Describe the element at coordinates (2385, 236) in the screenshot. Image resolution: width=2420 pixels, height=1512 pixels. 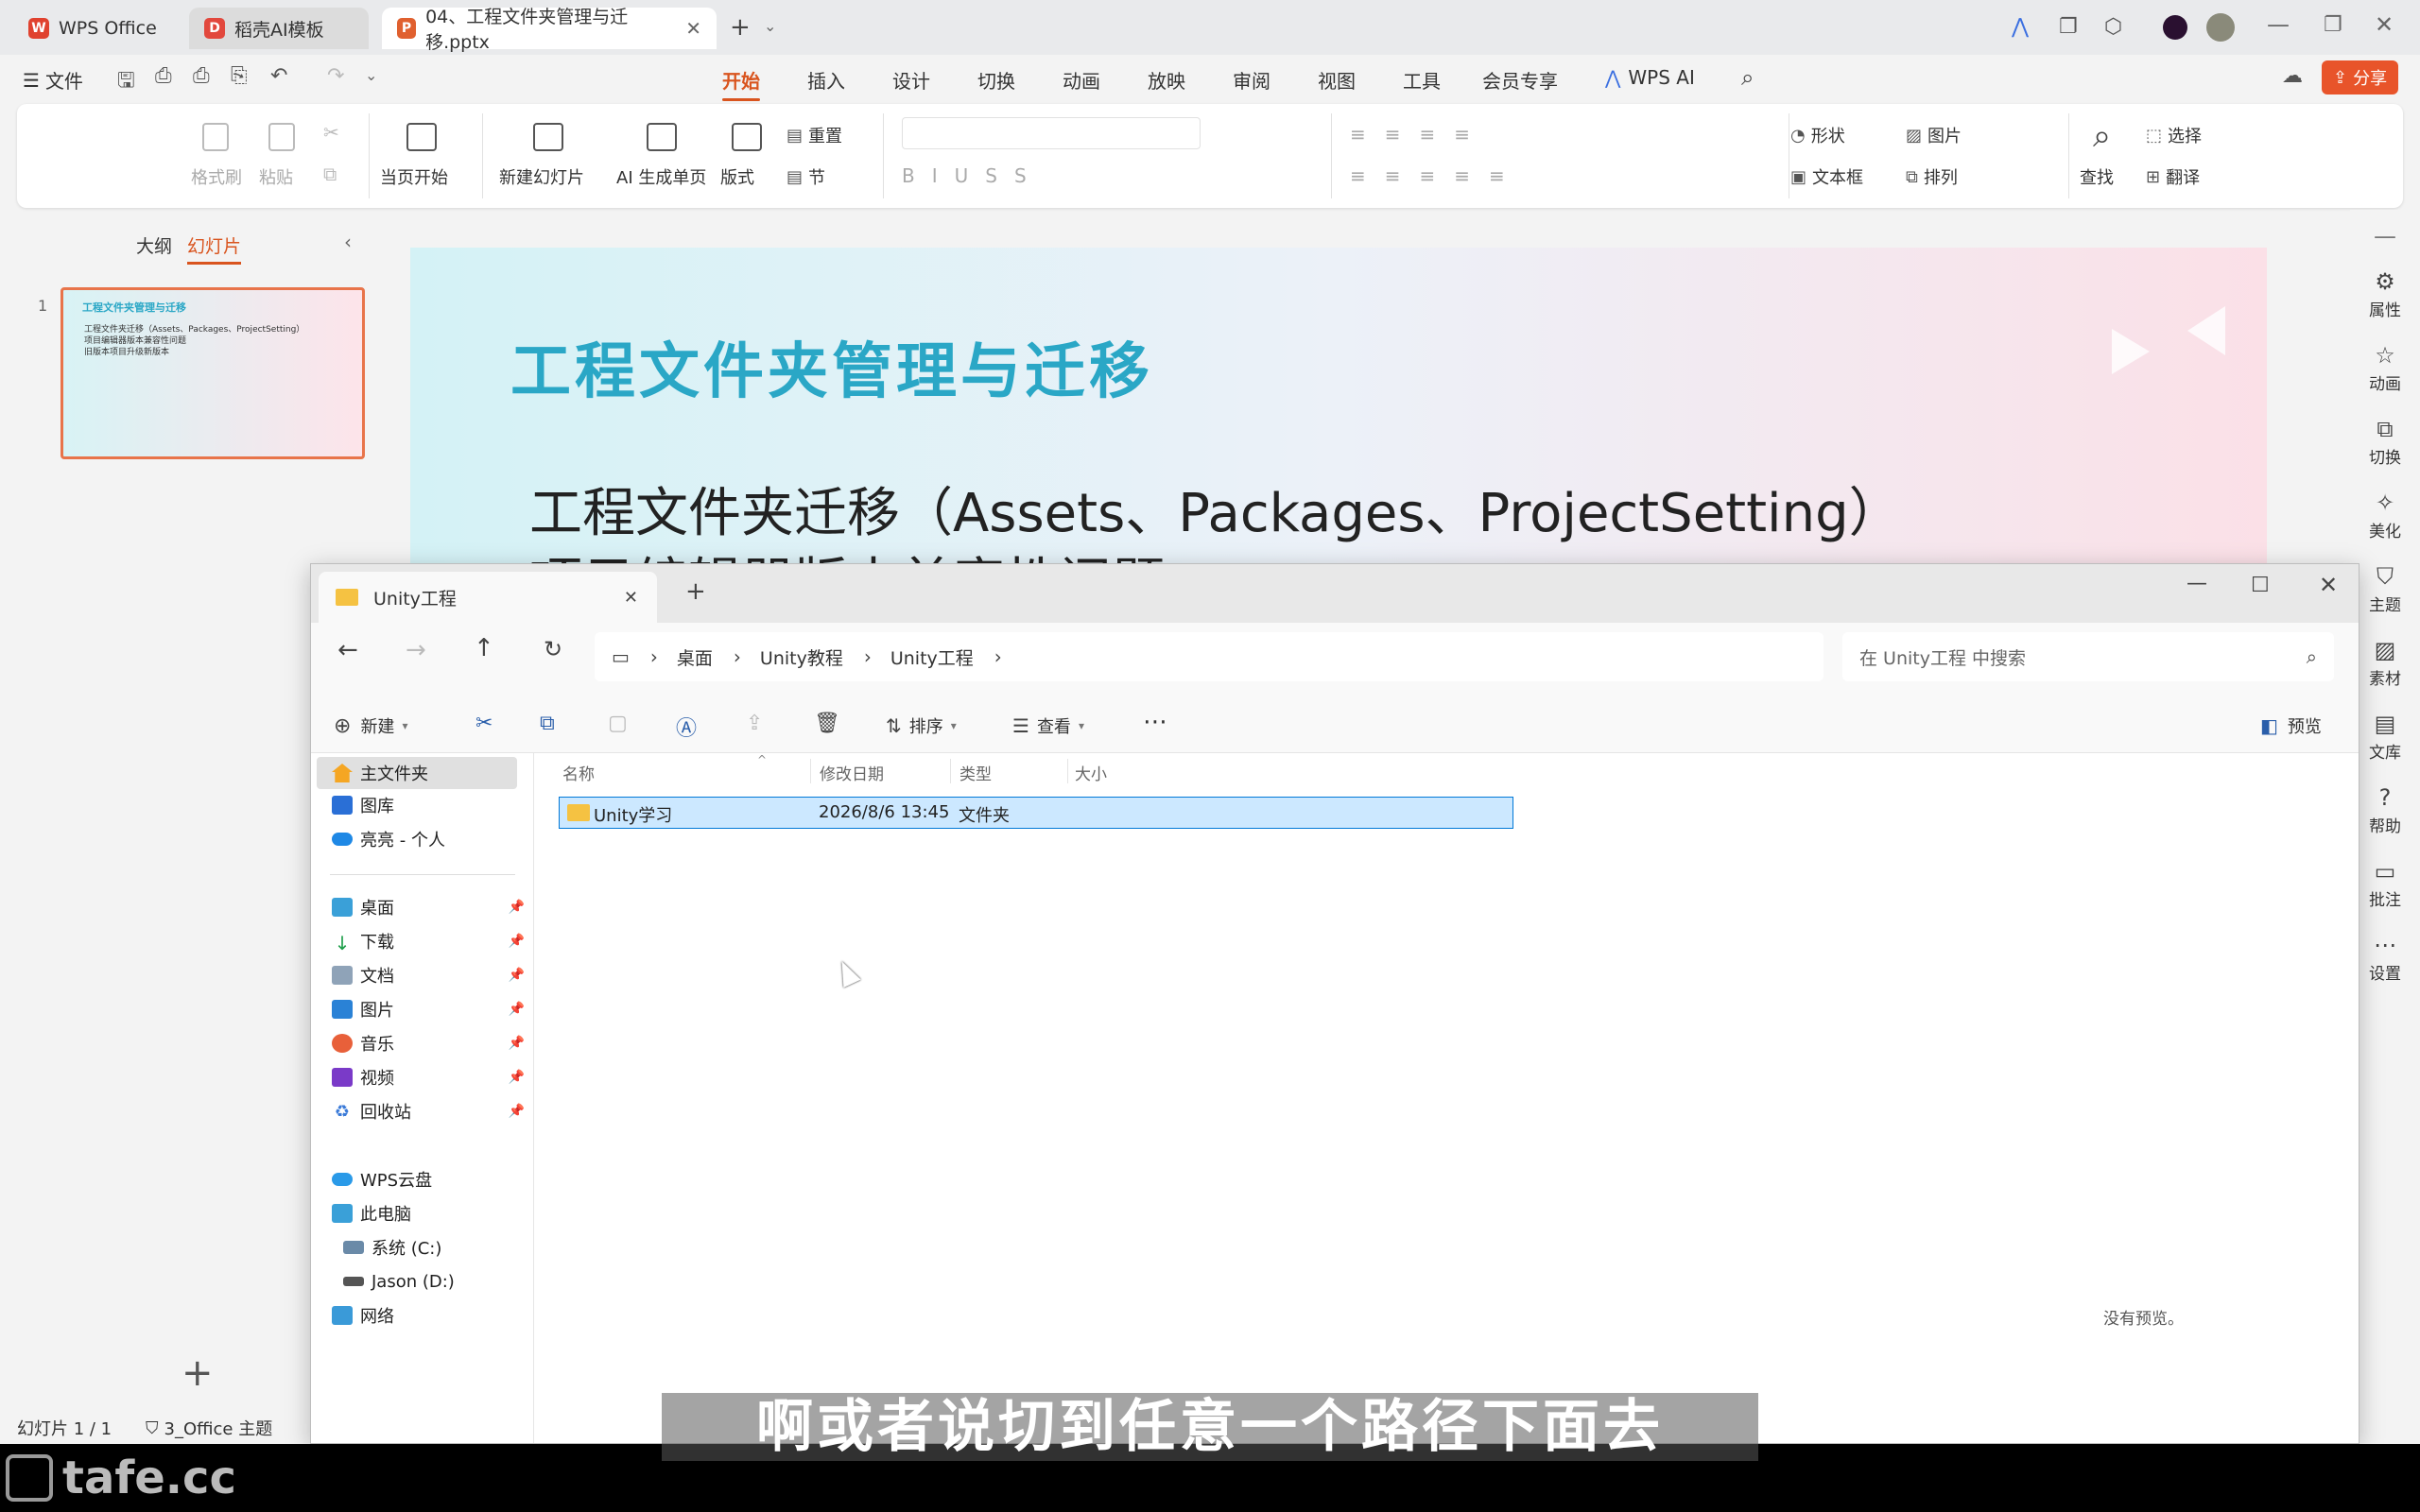
I see `minimize-panel-icon: —` at that location.